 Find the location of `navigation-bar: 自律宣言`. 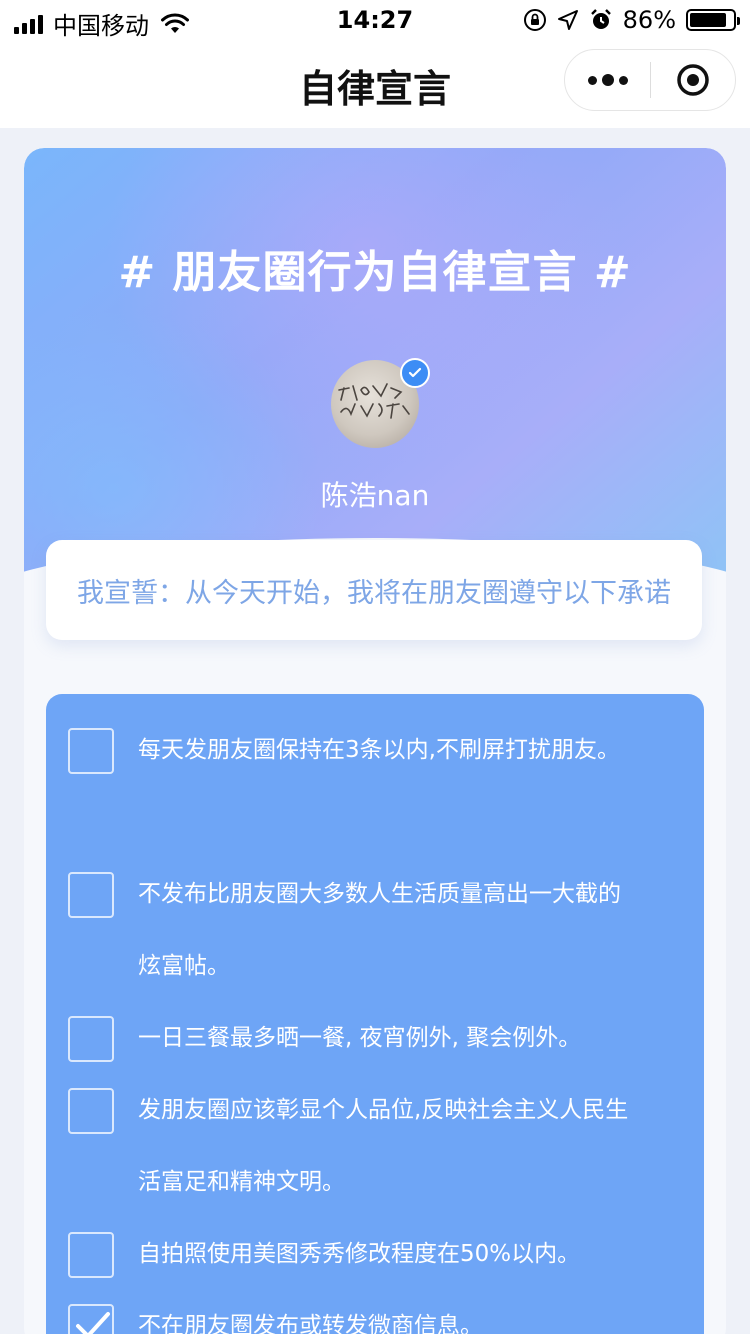

navigation-bar: 自律宣言 is located at coordinates (375, 84).